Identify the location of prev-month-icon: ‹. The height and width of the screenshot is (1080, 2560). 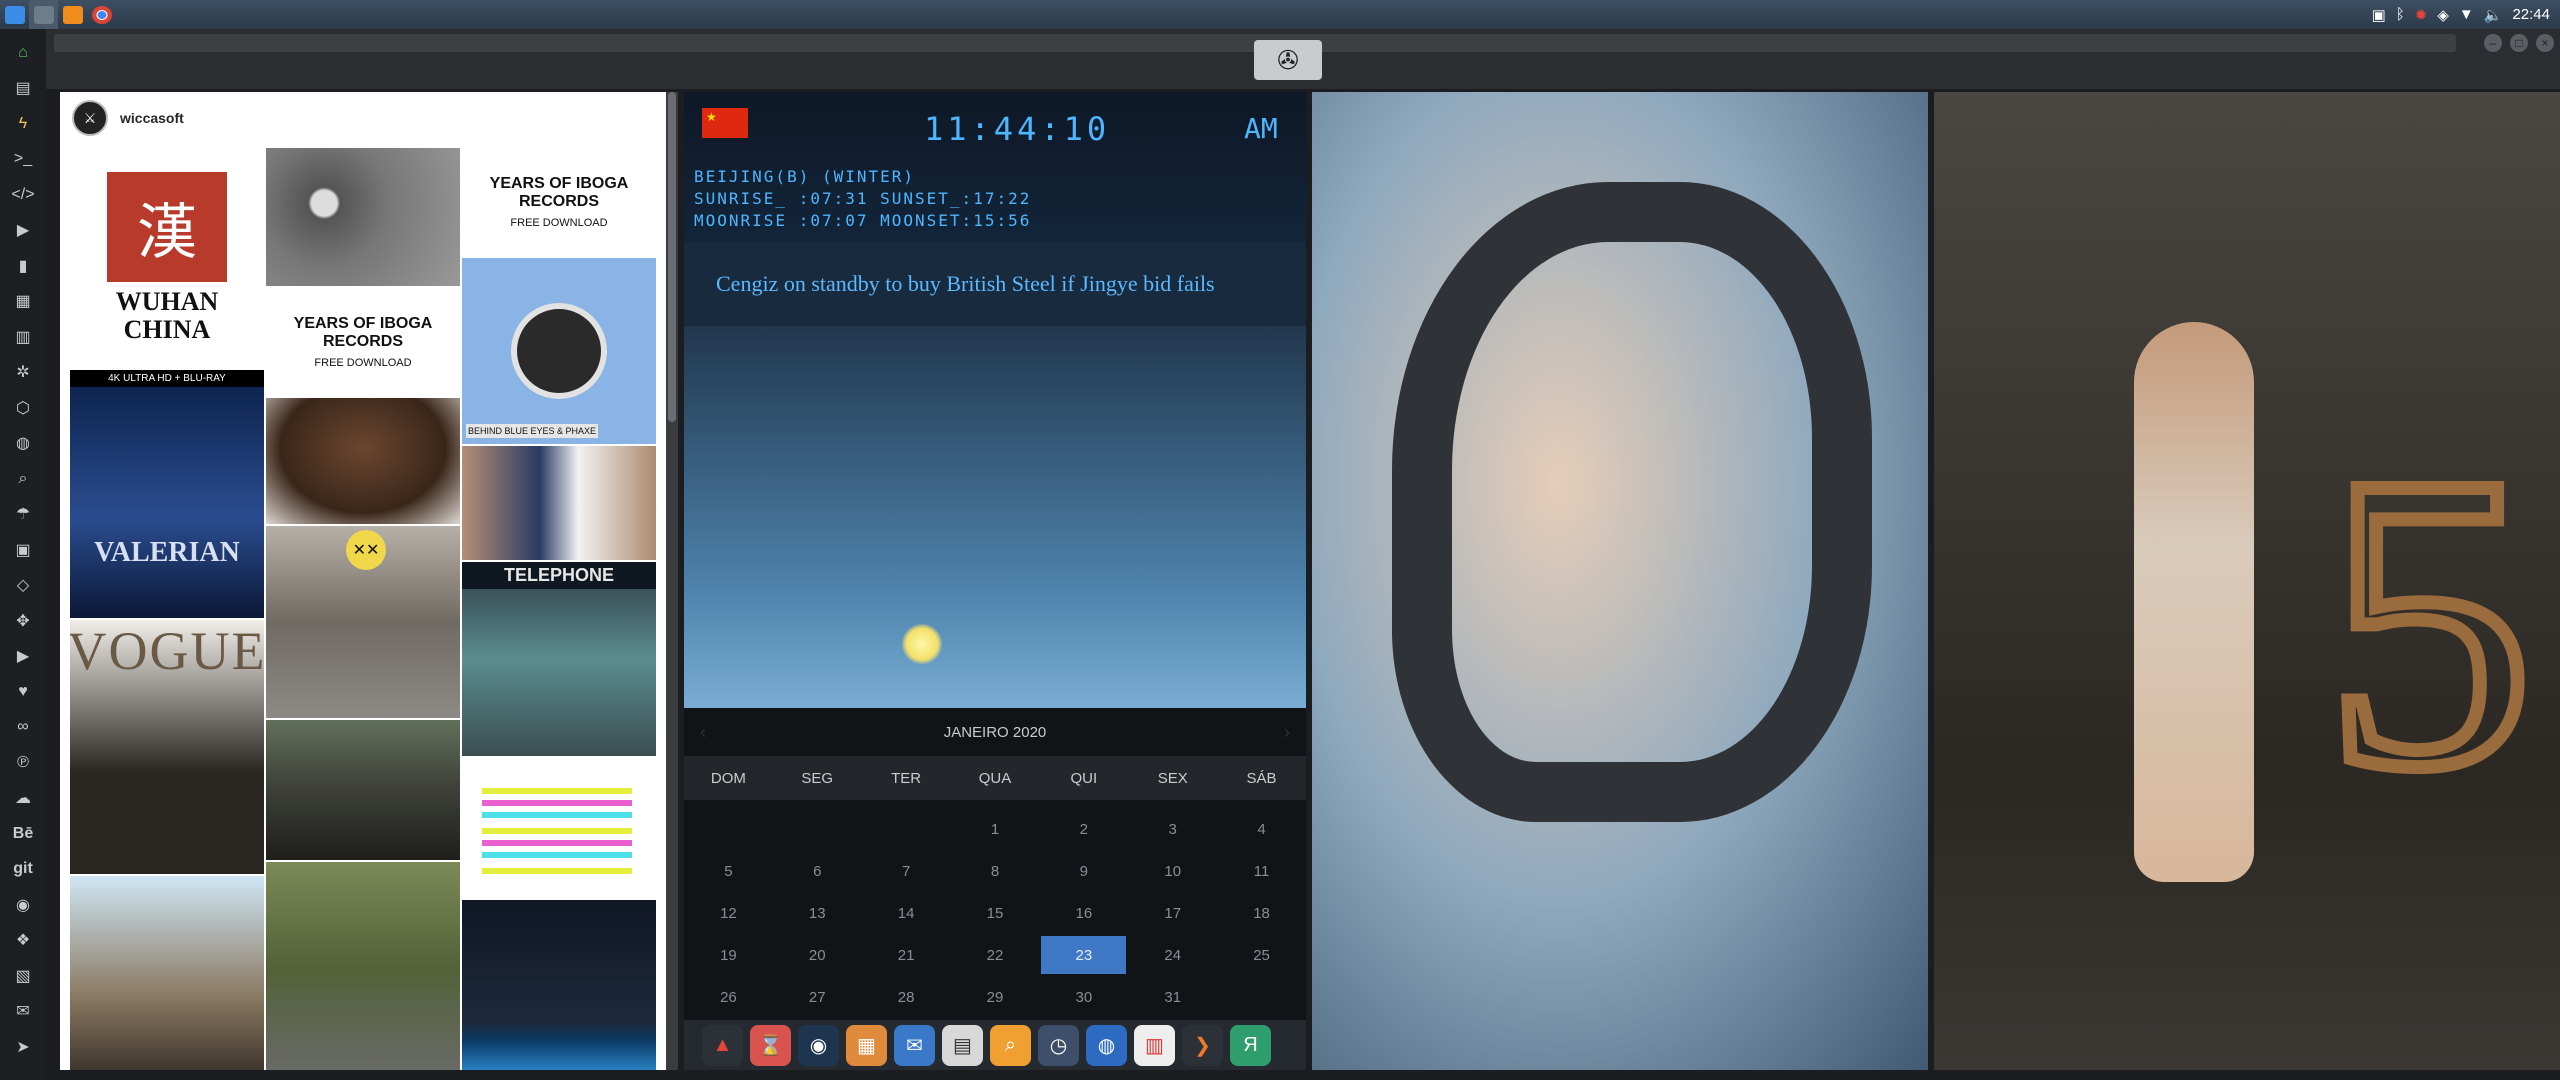
(703, 732).